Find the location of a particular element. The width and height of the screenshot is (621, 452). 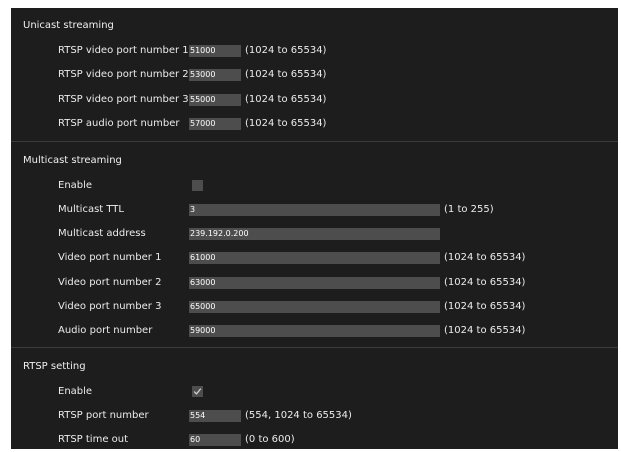

multicast-video-port-2-input is located at coordinates (314, 283).